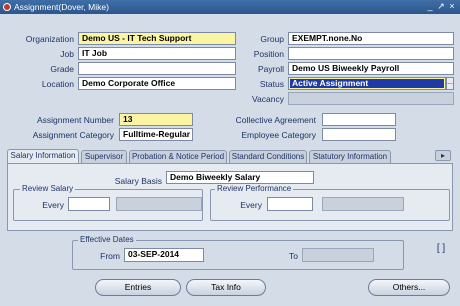 The image size is (460, 306). I want to click on group-label: Group, so click(272, 39).